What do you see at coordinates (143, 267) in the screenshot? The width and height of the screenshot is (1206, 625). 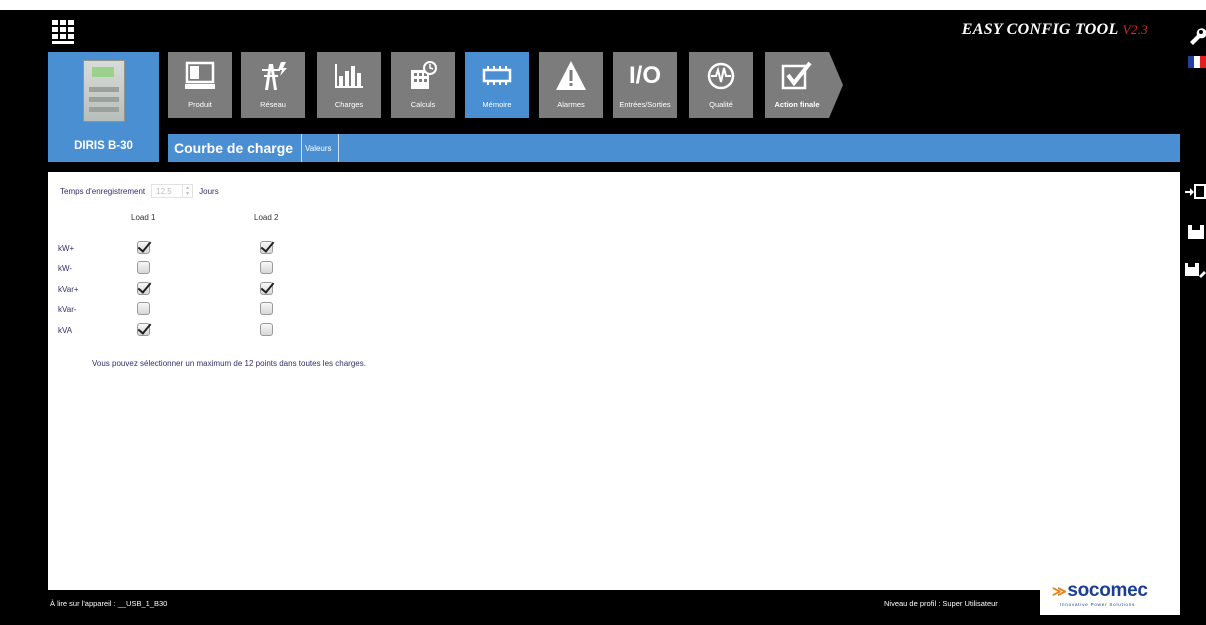 I see `checkbox-load1-kw-minus` at bounding box center [143, 267].